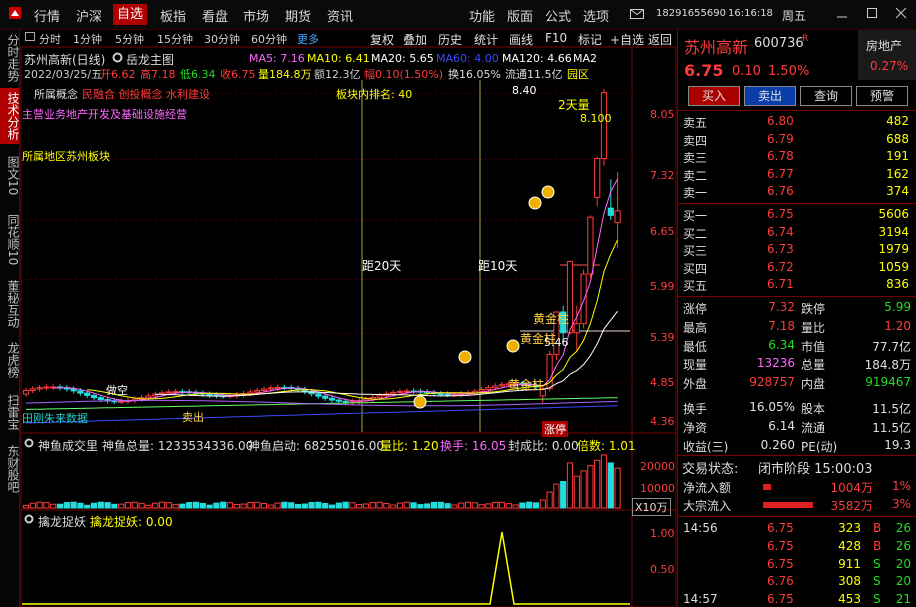 The width and height of the screenshot is (916, 607). Describe the element at coordinates (409, 446) in the screenshot. I see `volume-ratio: 量比: 1.20` at that location.